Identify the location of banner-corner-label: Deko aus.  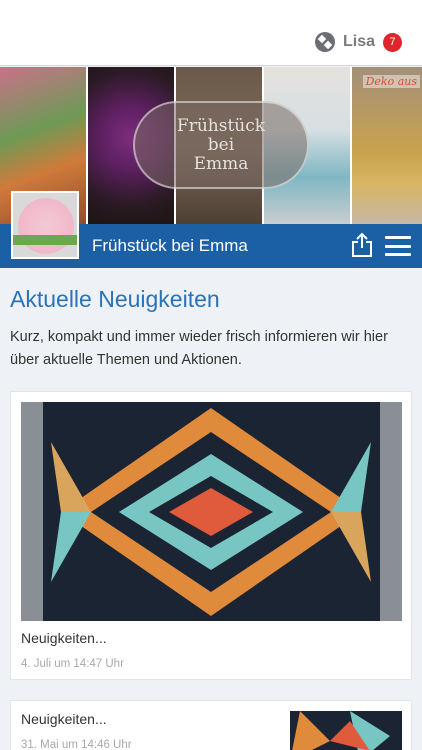
(391, 81).